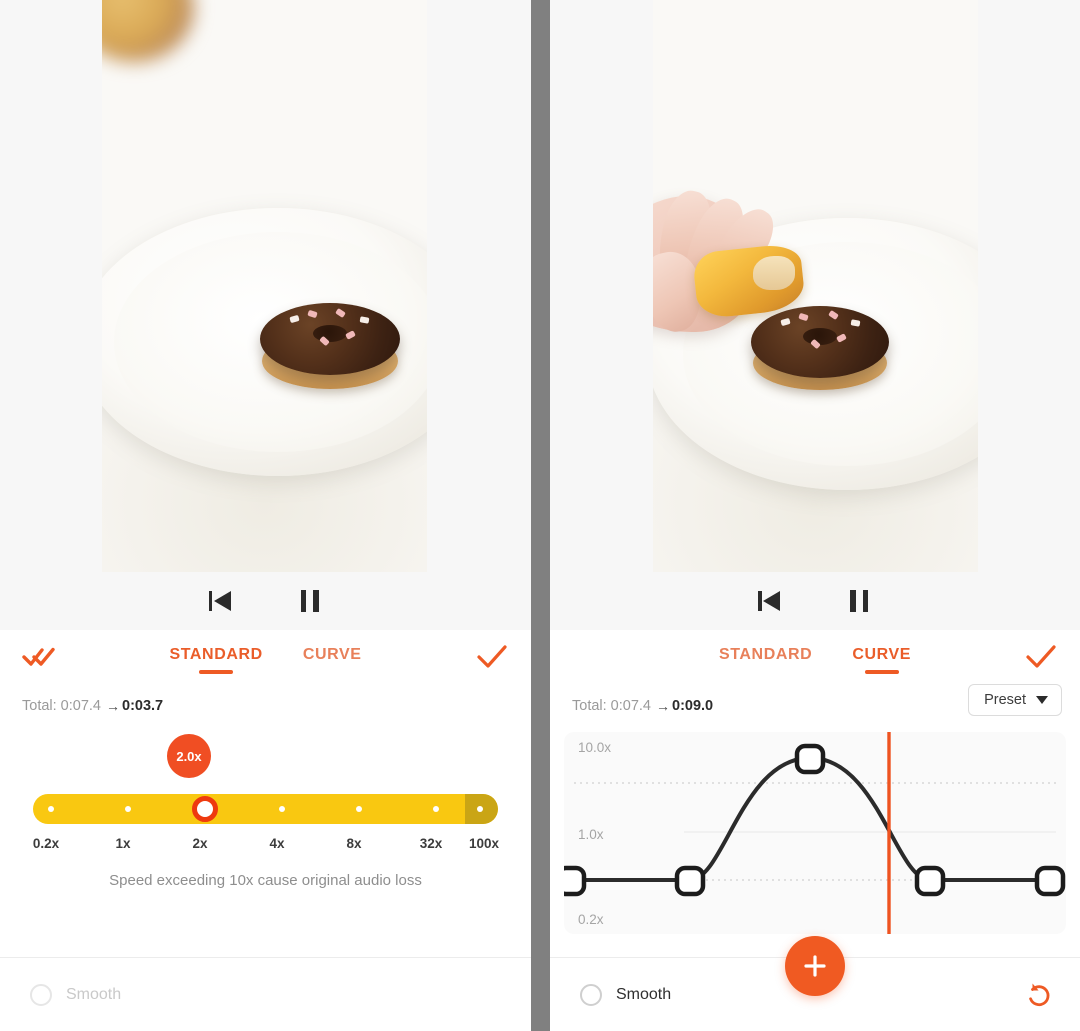 This screenshot has height=1031, width=1080. I want to click on left-tab-row: STANDARD CURVE, so click(265, 658).